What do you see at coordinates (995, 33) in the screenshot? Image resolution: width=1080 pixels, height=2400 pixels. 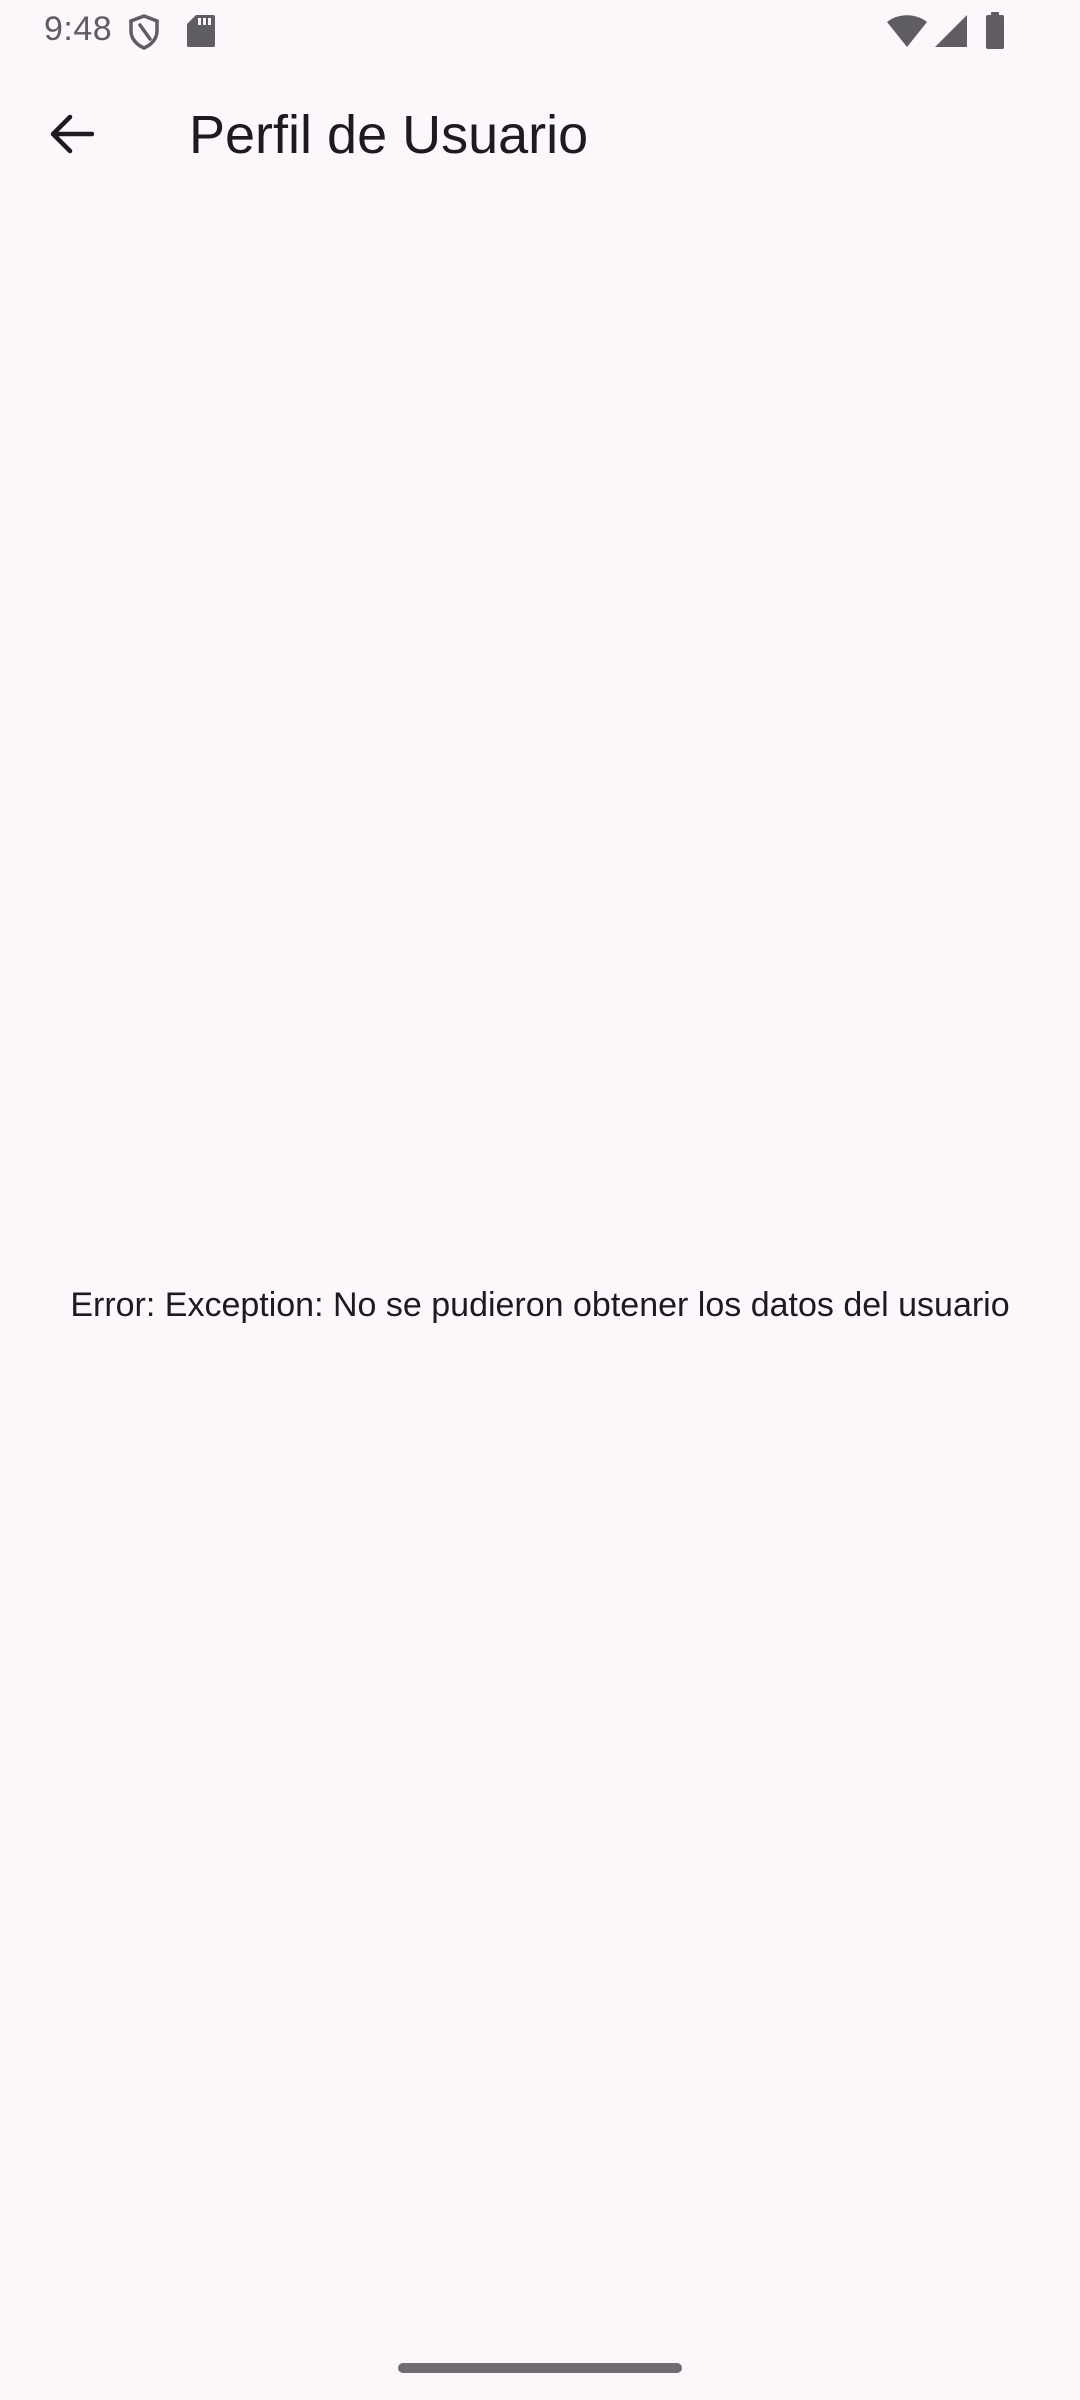 I see `battery-icon` at bounding box center [995, 33].